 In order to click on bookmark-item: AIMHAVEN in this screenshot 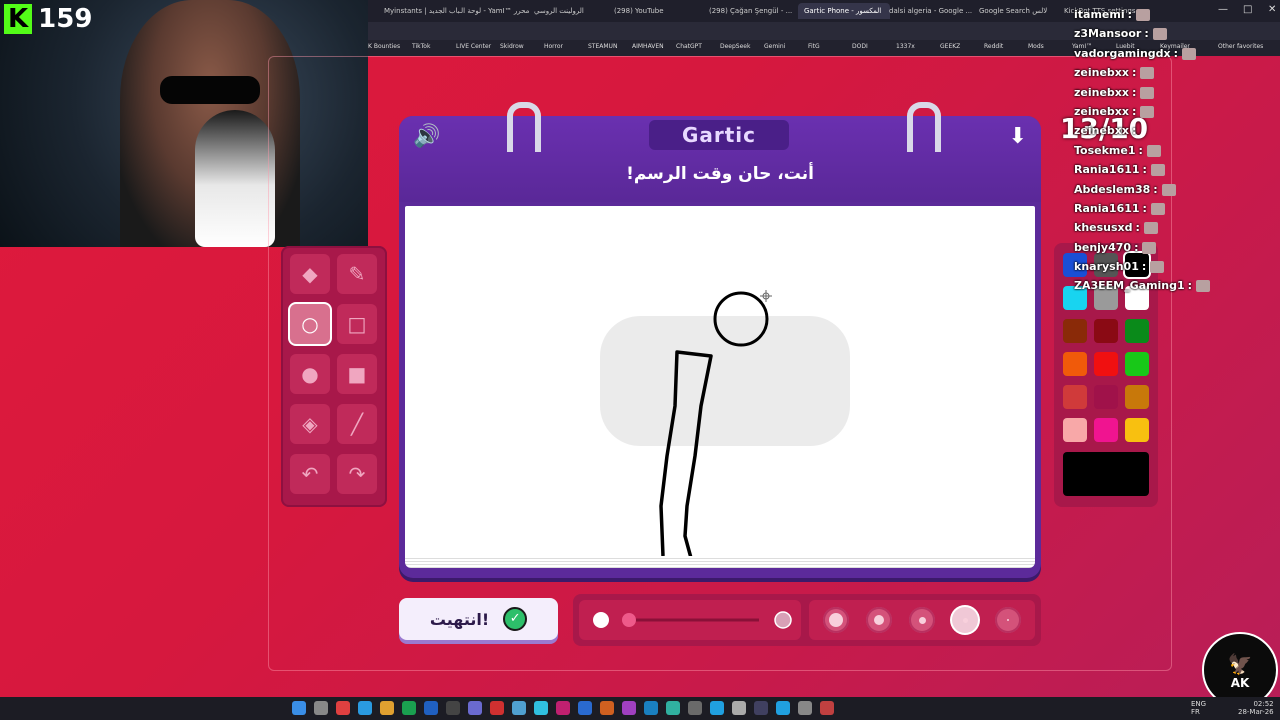, I will do `click(648, 46)`.